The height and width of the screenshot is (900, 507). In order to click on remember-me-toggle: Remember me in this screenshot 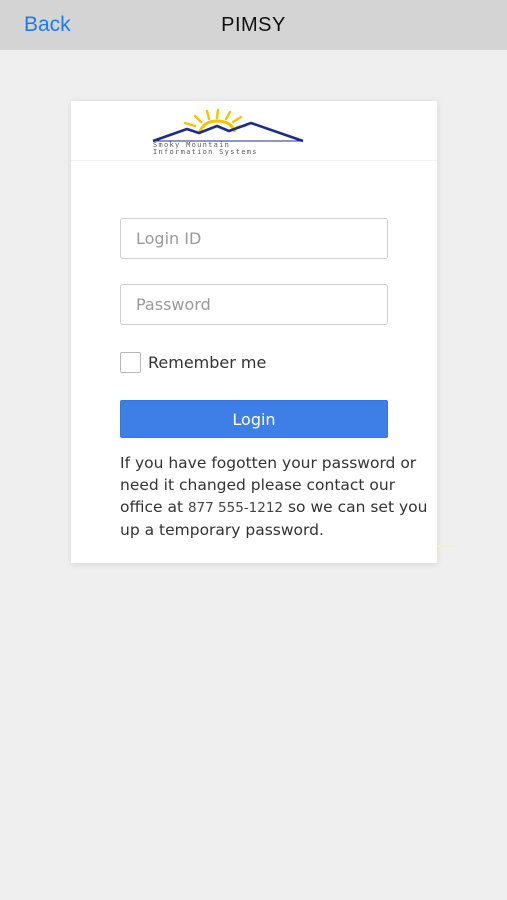, I will do `click(193, 362)`.